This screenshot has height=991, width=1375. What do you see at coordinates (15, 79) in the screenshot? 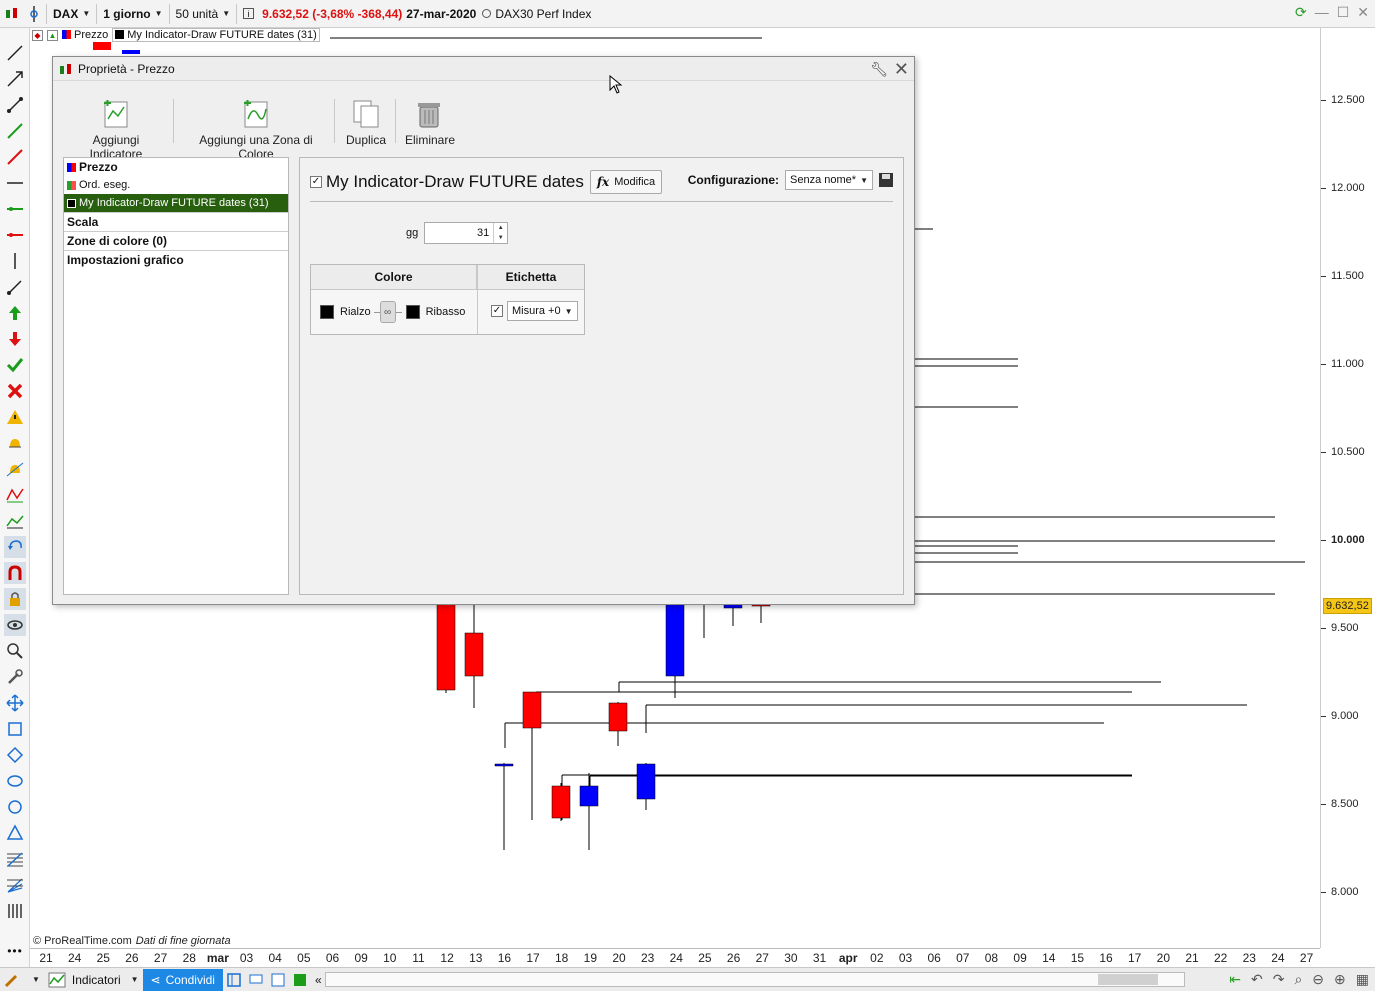
I see `arrow-line-tool-icon` at bounding box center [15, 79].